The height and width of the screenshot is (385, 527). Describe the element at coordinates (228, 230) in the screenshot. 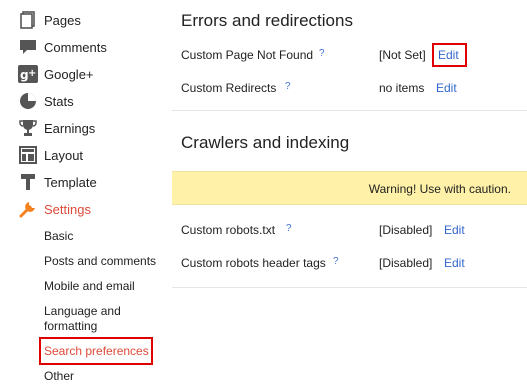

I see `setting-name: Custom robots.txt` at that location.